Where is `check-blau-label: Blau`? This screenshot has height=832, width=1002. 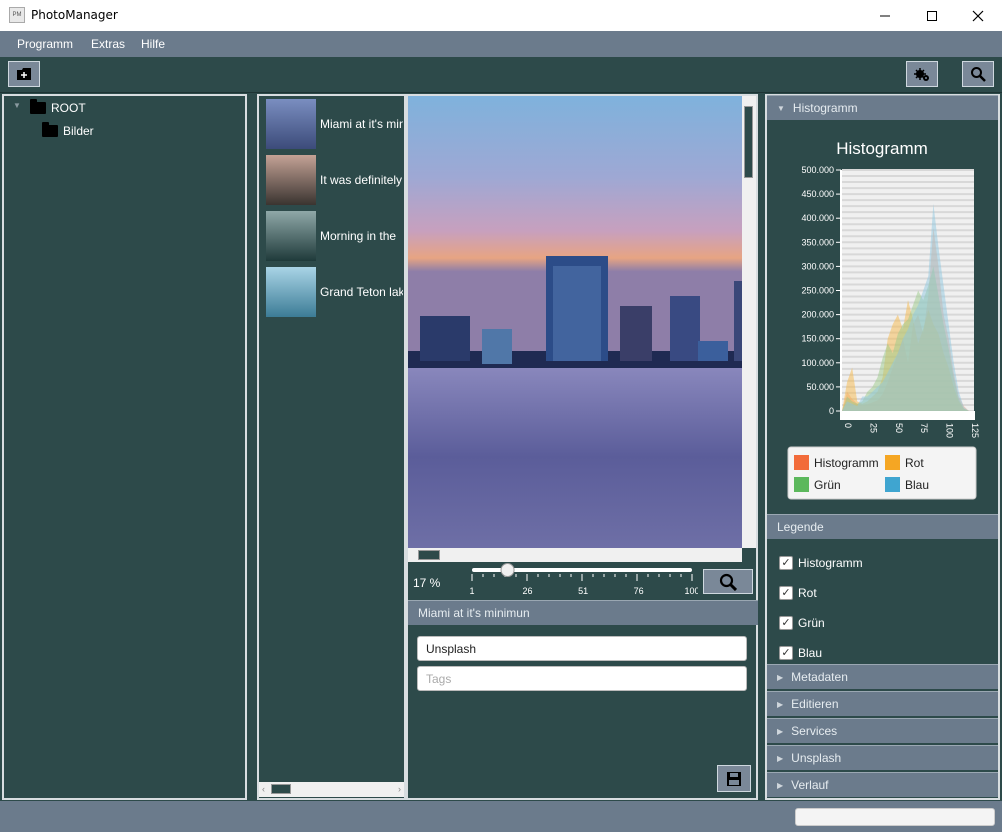
check-blau-label: Blau is located at coordinates (810, 653).